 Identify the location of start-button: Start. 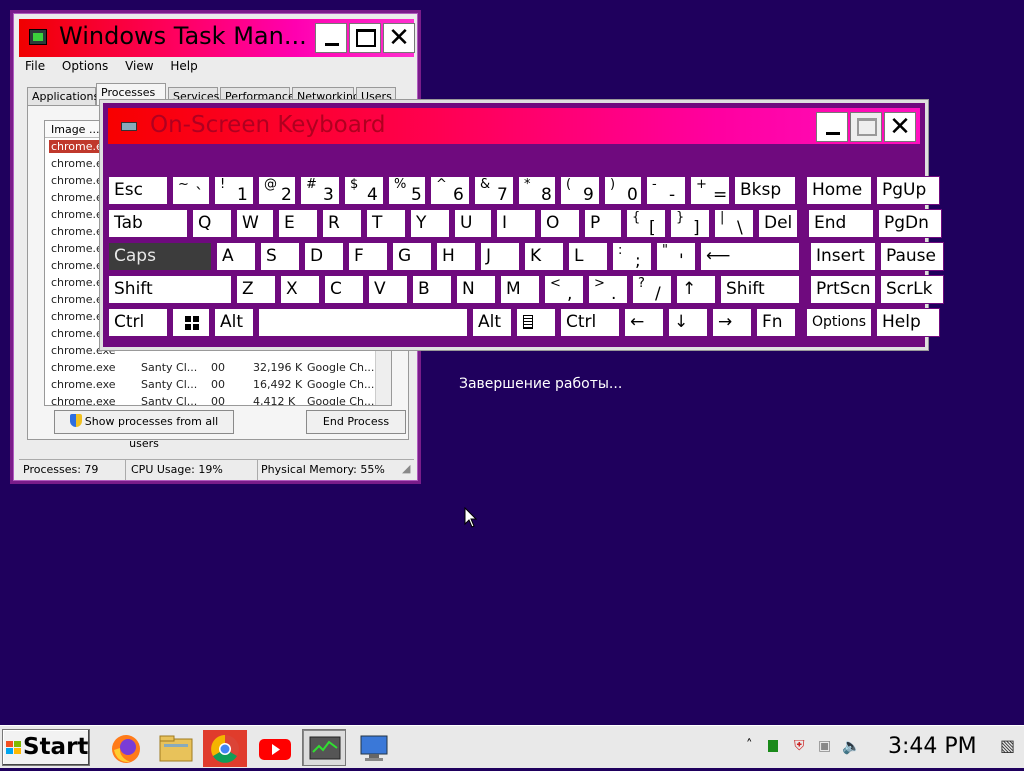
(46, 747).